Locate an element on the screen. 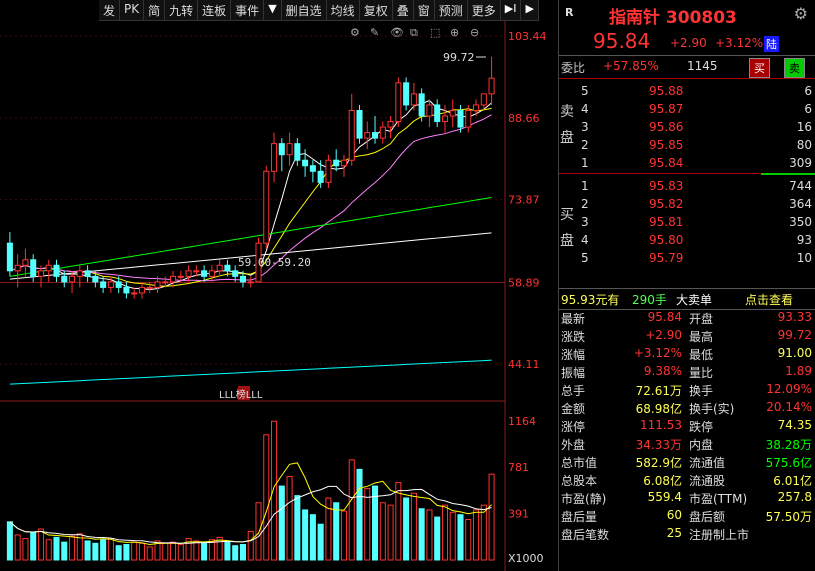 Image resolution: width=815 pixels, height=571 pixels. stat-label: 涨幅 is located at coordinates (573, 355).